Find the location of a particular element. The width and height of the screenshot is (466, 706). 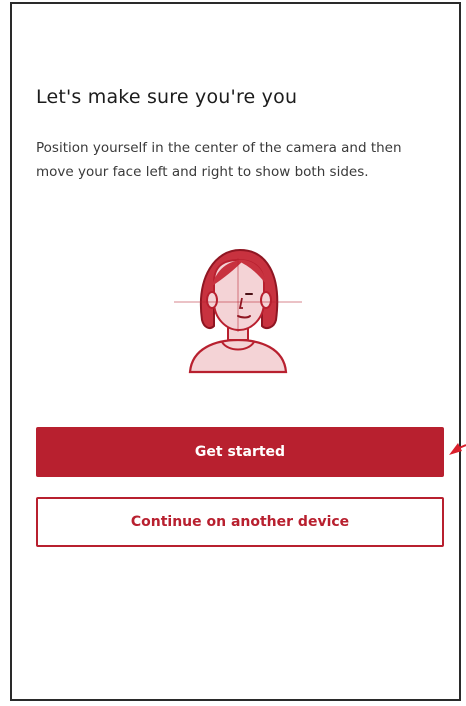

face-scan-icon is located at coordinates (238, 311).